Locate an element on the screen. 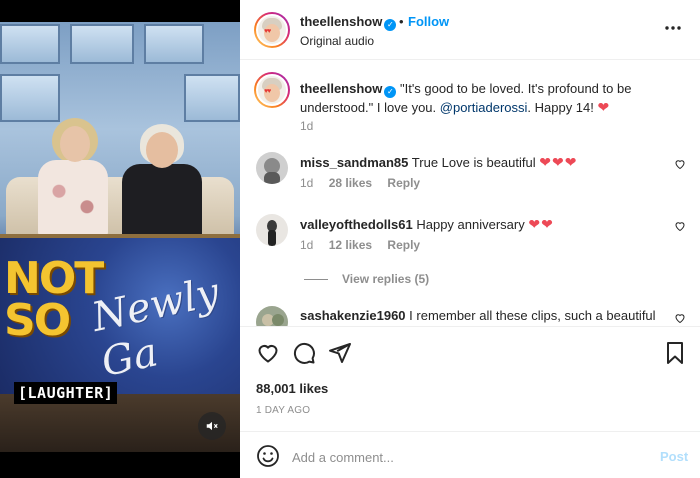 This screenshot has height=478, width=700. paper-plane-icon is located at coordinates (340, 353).